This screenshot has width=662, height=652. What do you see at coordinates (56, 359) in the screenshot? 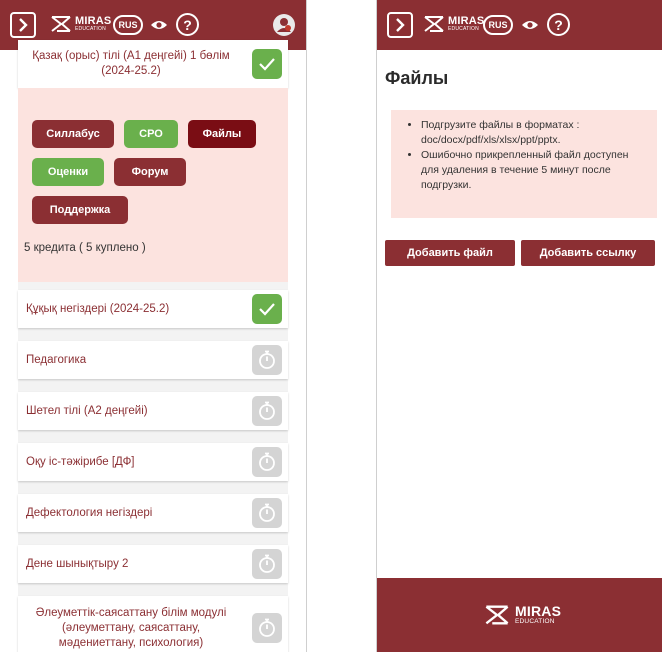
I see `course-title: Педагогика` at bounding box center [56, 359].